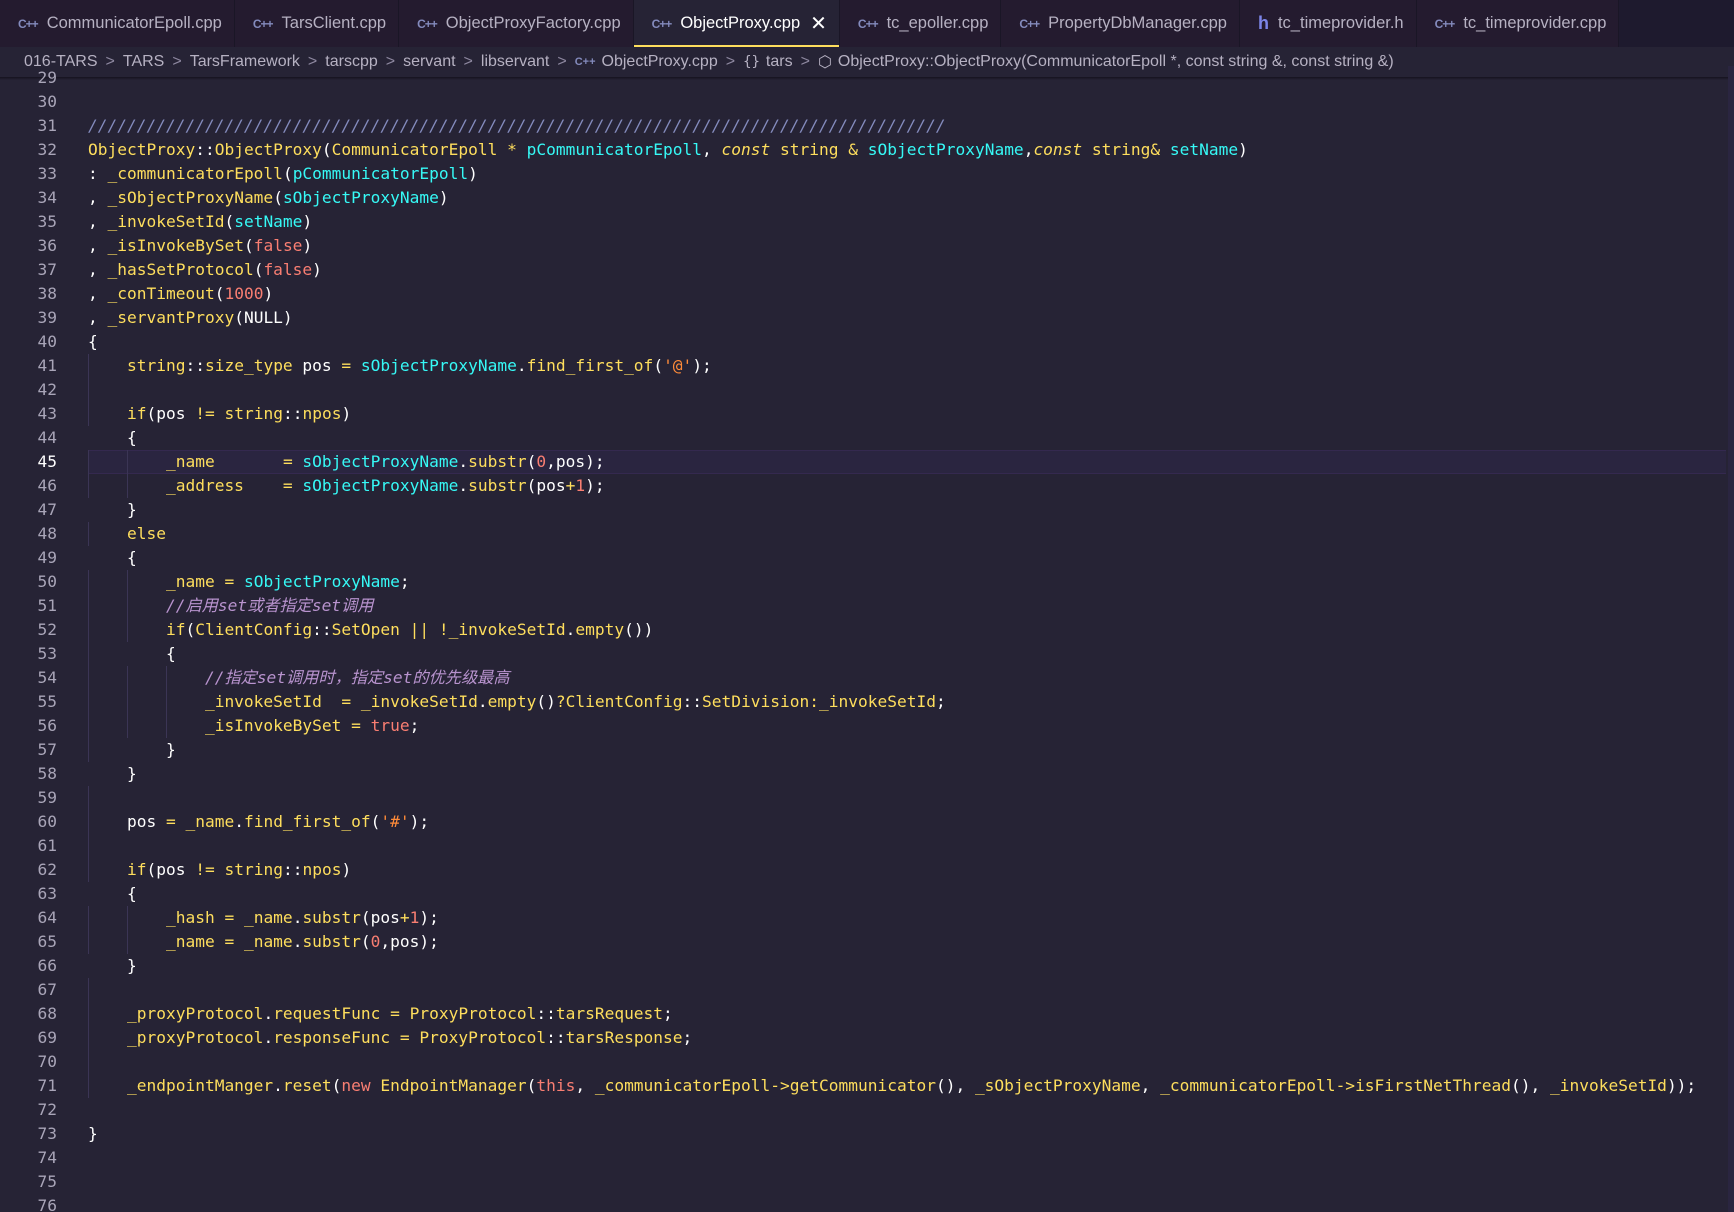 The height and width of the screenshot is (1212, 1734). What do you see at coordinates (867, 726) in the screenshot?
I see `code-line: 56 _isInvokeBySet = true;` at bounding box center [867, 726].